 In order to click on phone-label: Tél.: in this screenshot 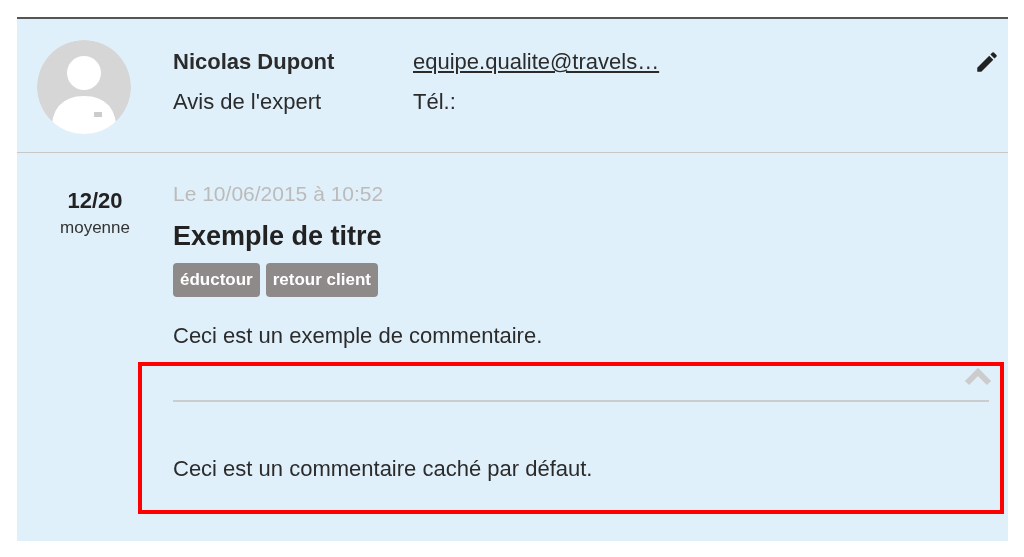, I will do `click(435, 102)`.